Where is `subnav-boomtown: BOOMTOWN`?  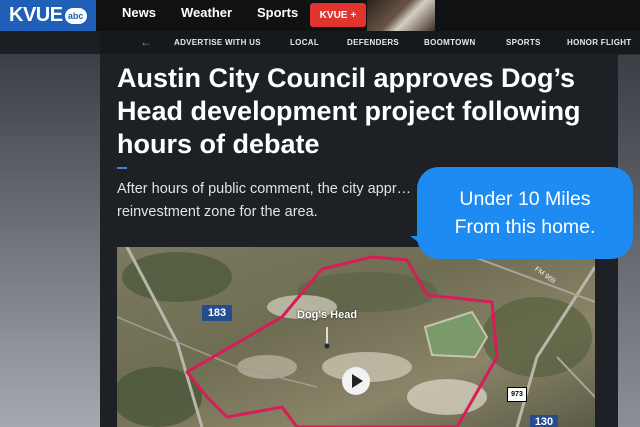
subnav-boomtown: BOOMTOWN is located at coordinates (450, 42).